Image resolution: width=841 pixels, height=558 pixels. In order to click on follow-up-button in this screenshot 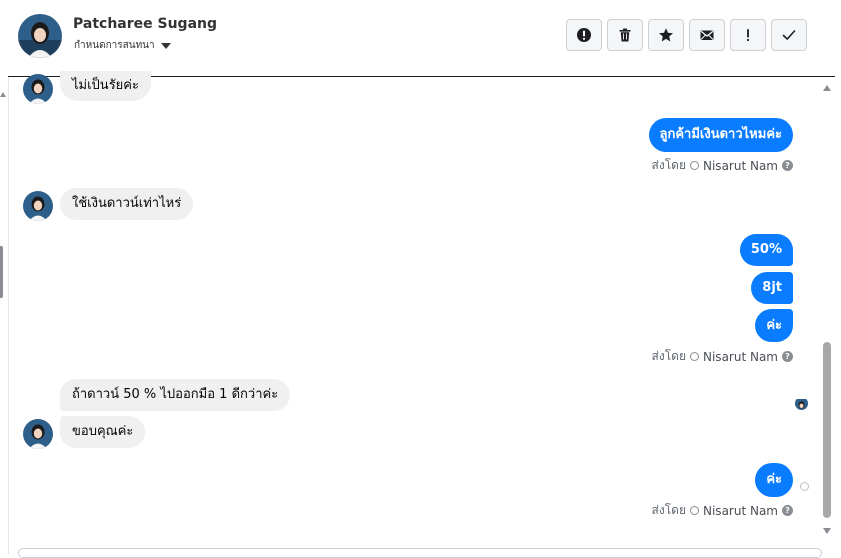, I will do `click(748, 35)`.